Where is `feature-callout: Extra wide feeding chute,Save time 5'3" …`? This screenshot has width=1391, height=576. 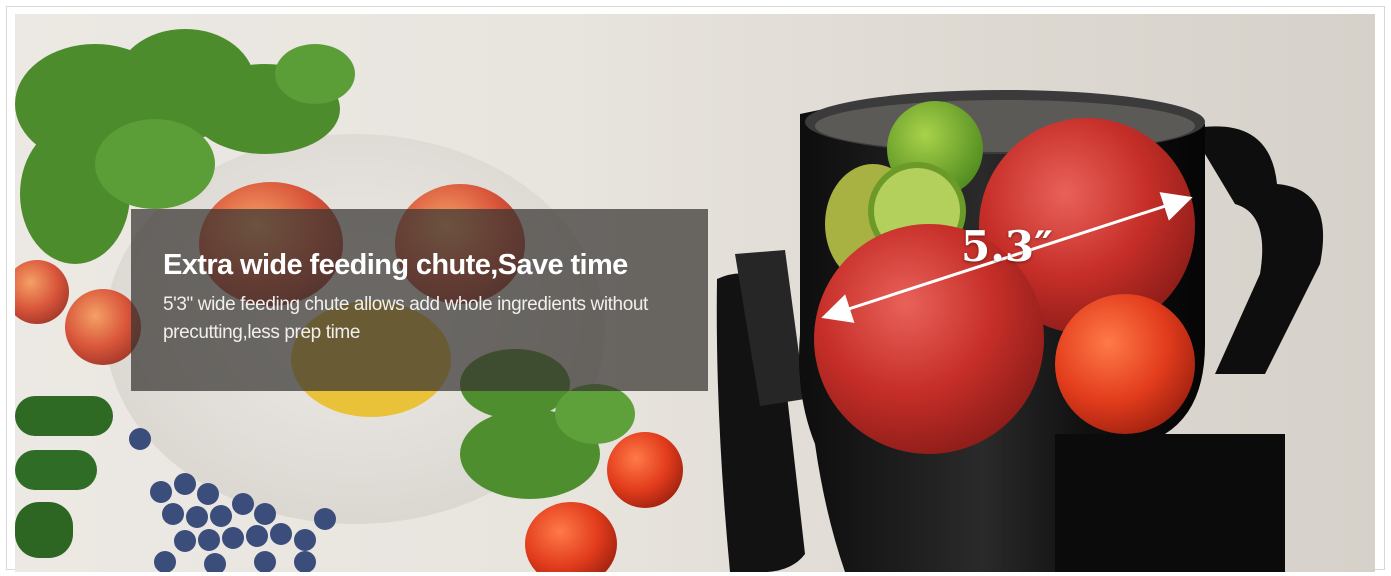 feature-callout: Extra wide feeding chute,Save time 5'3" … is located at coordinates (419, 300).